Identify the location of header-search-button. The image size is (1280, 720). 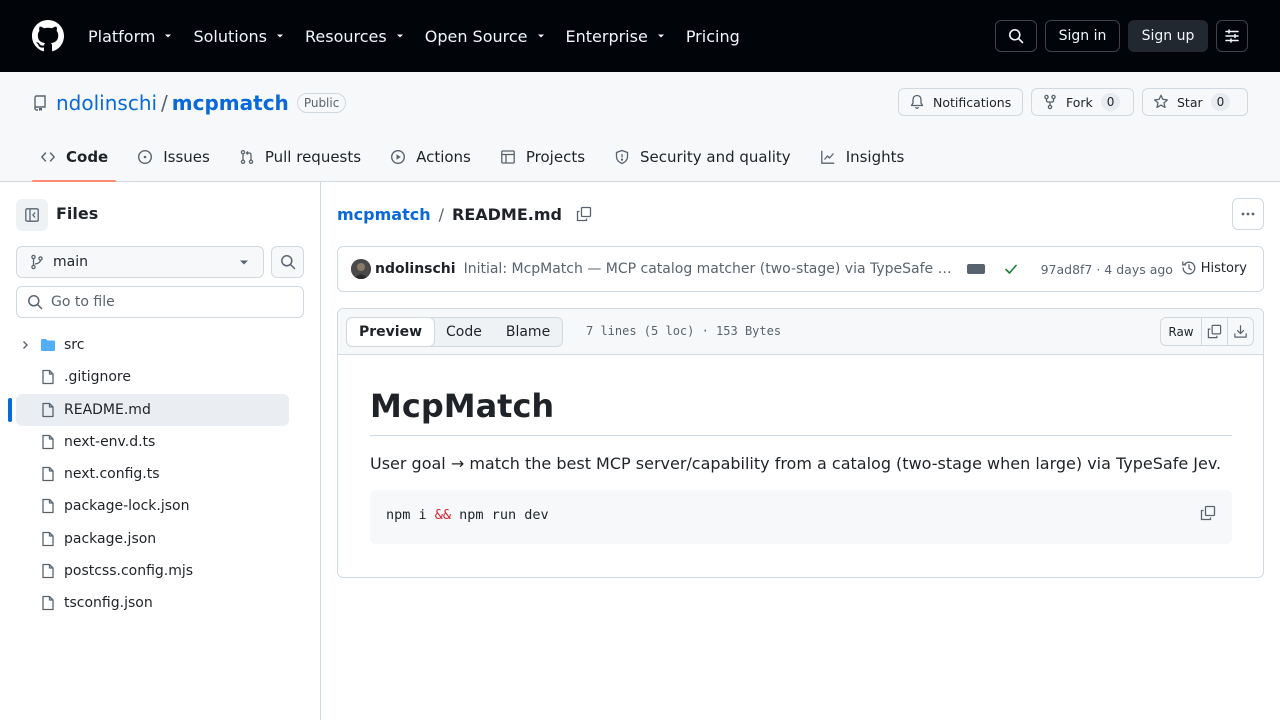
(1016, 36).